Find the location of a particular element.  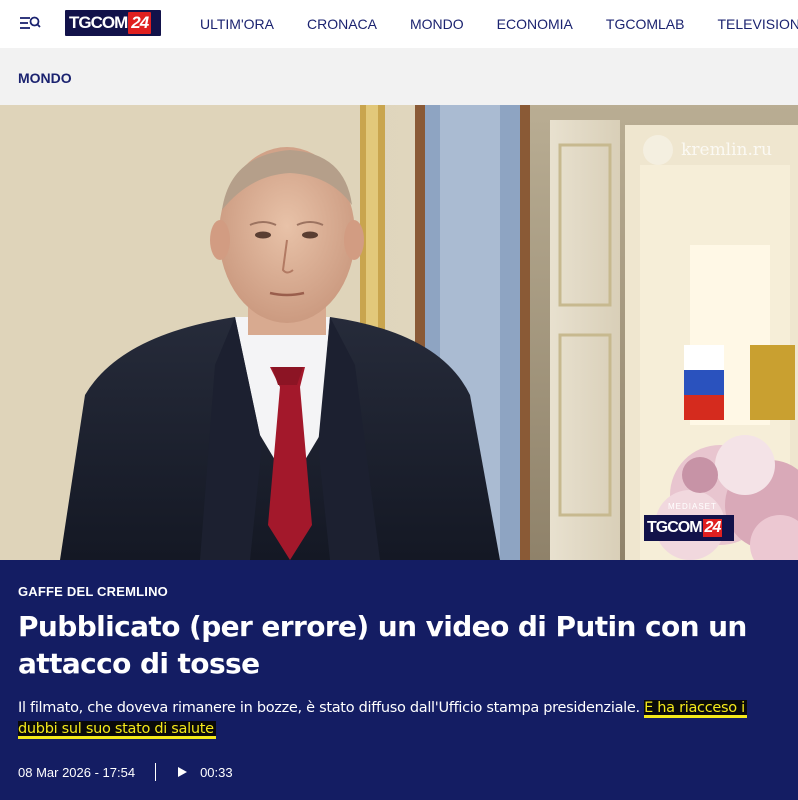

logo-tg: TG is located at coordinates (80, 22).